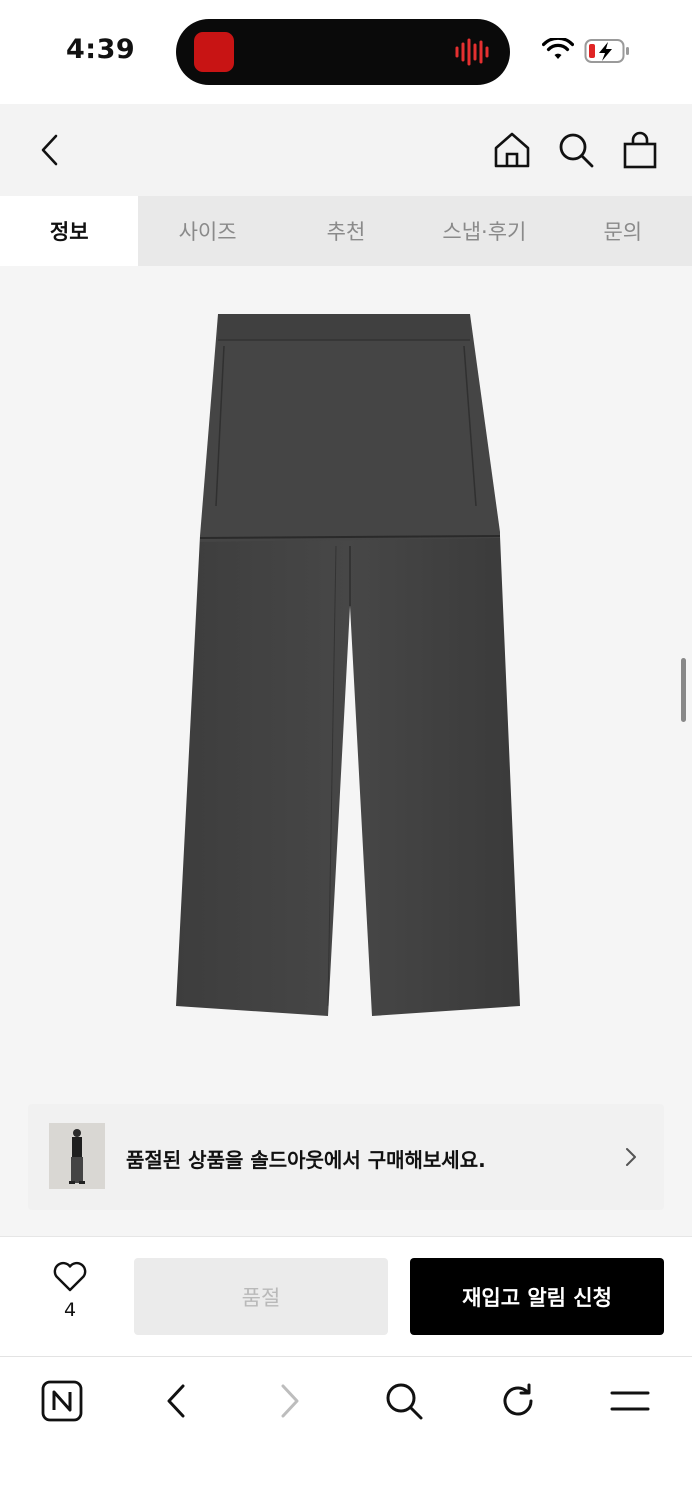 The width and height of the screenshot is (692, 1500). Describe the element at coordinates (70, 1296) in the screenshot. I see `like-button: 4` at that location.